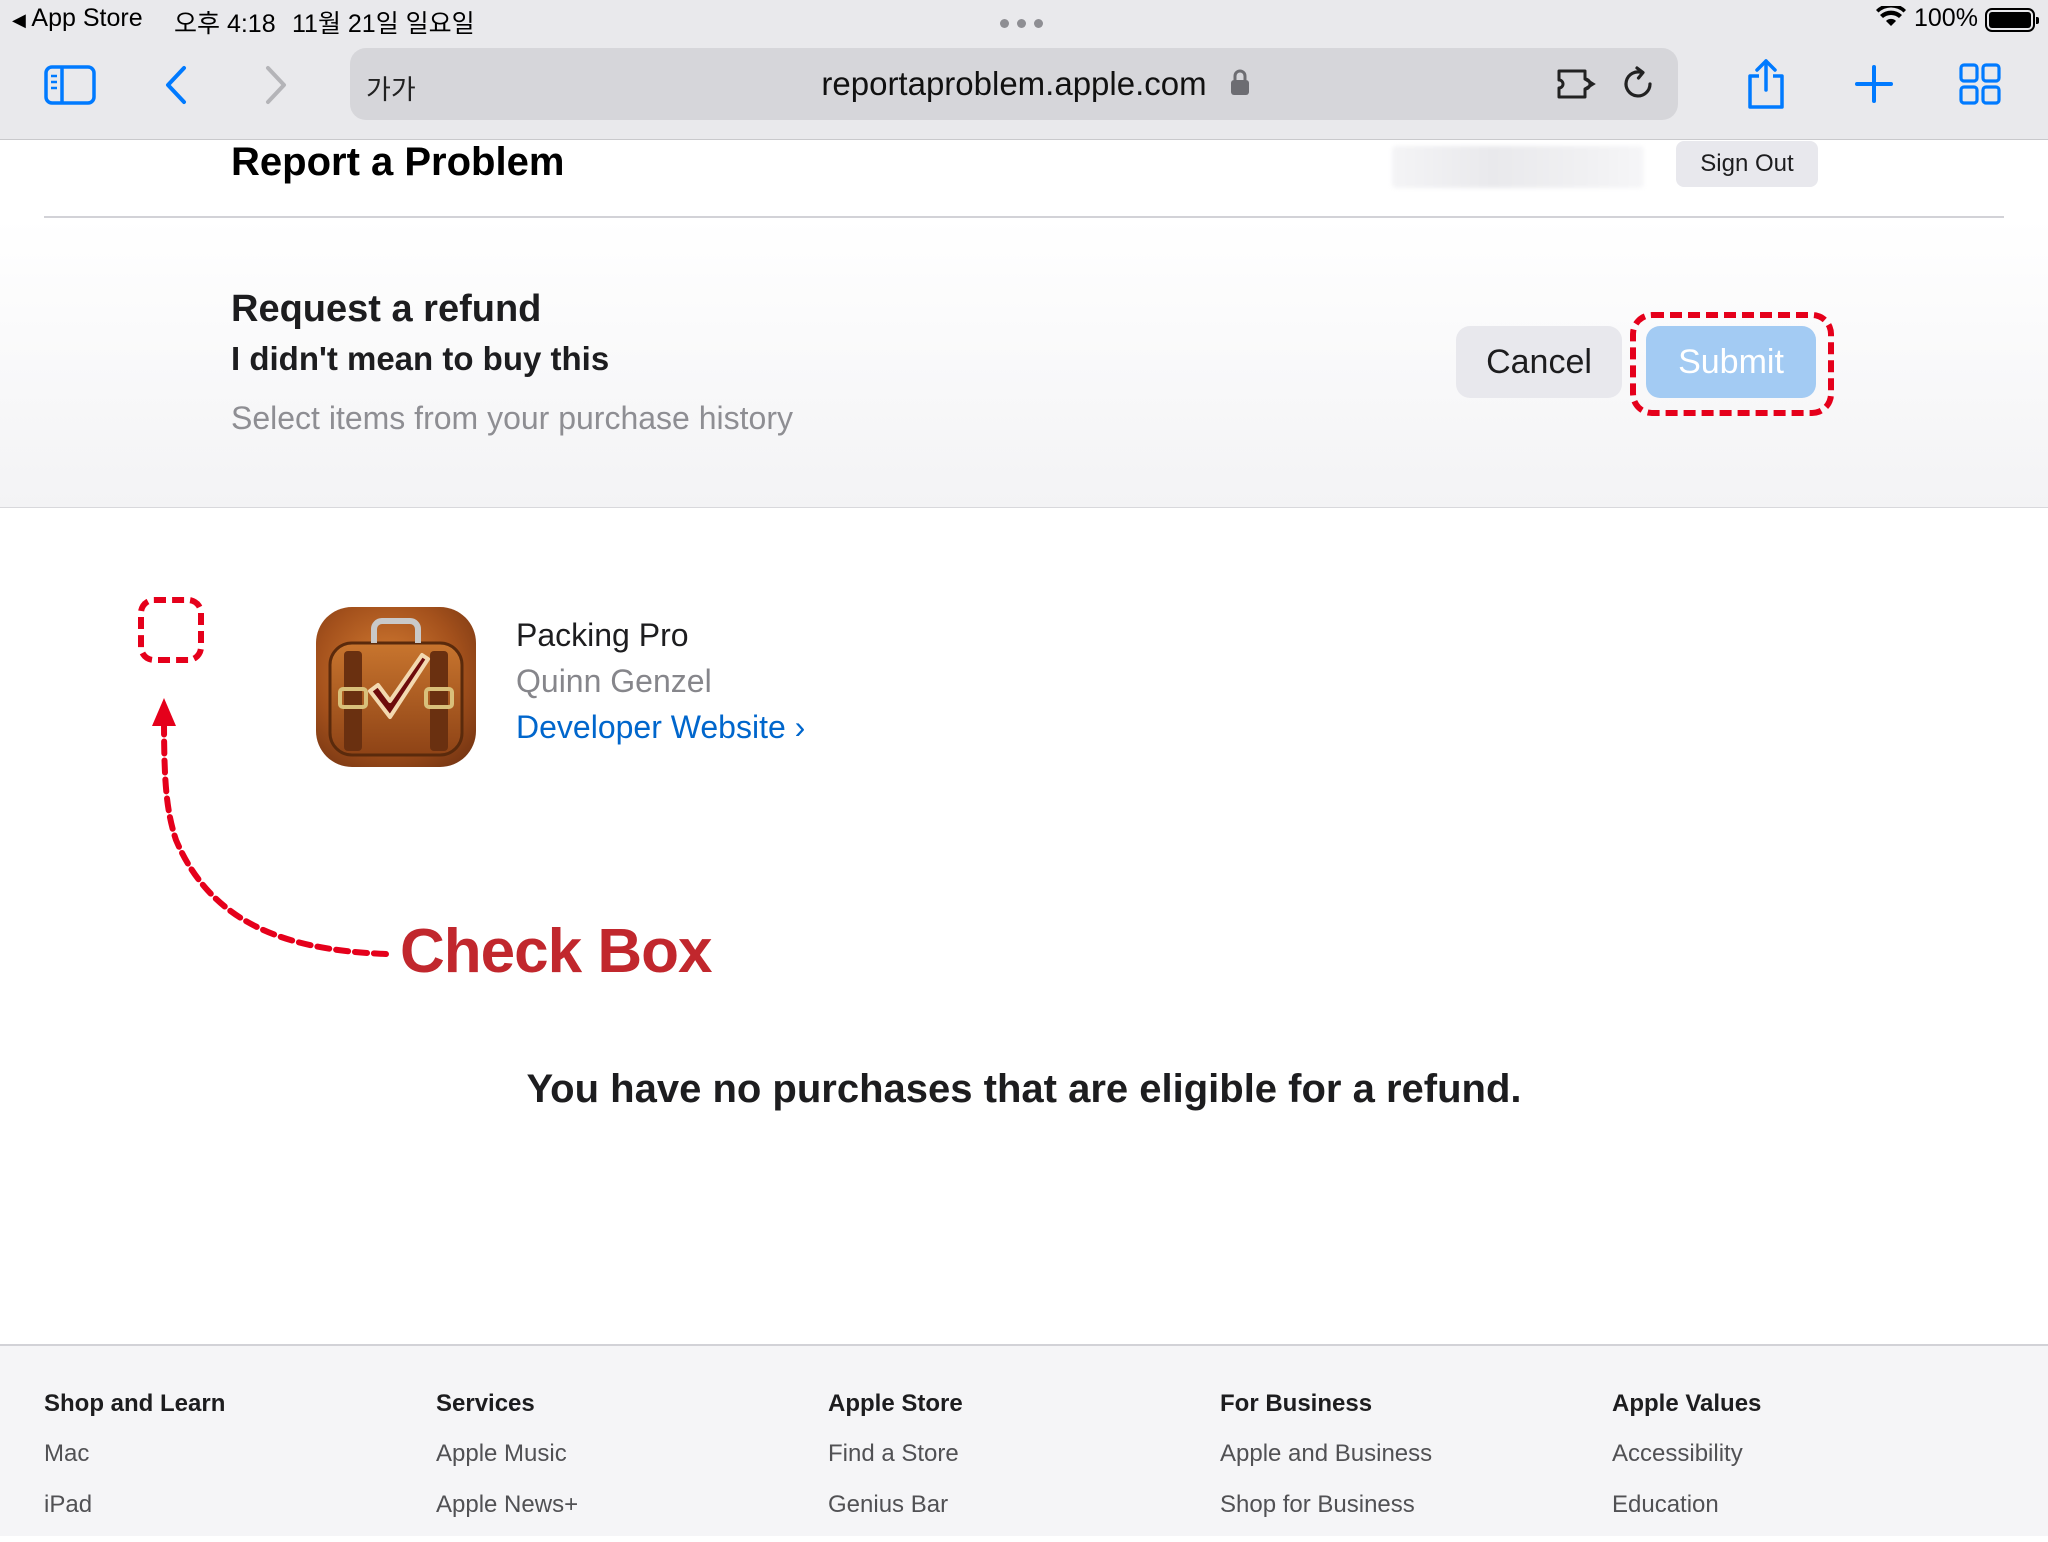  I want to click on footer-column-apple-values: Apple Values Accessibility Education, so click(1686, 1466).